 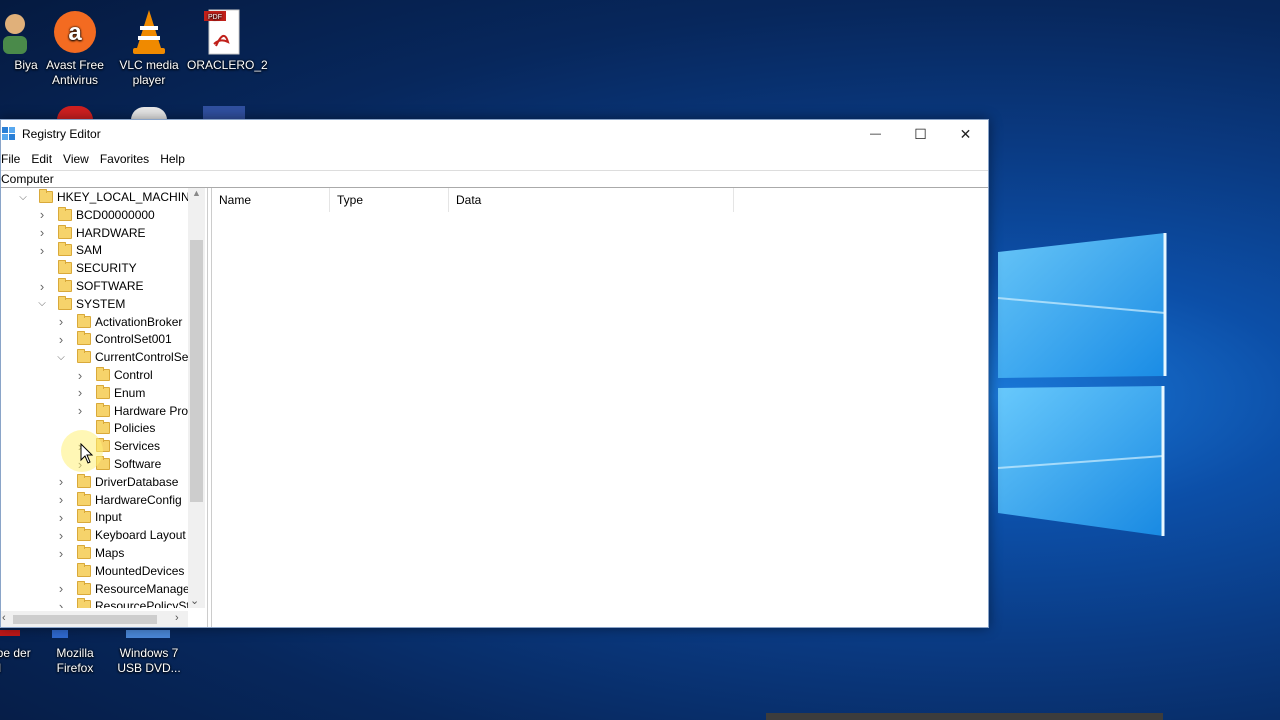 I want to click on partial-icon-blue, so click(x=224, y=113).